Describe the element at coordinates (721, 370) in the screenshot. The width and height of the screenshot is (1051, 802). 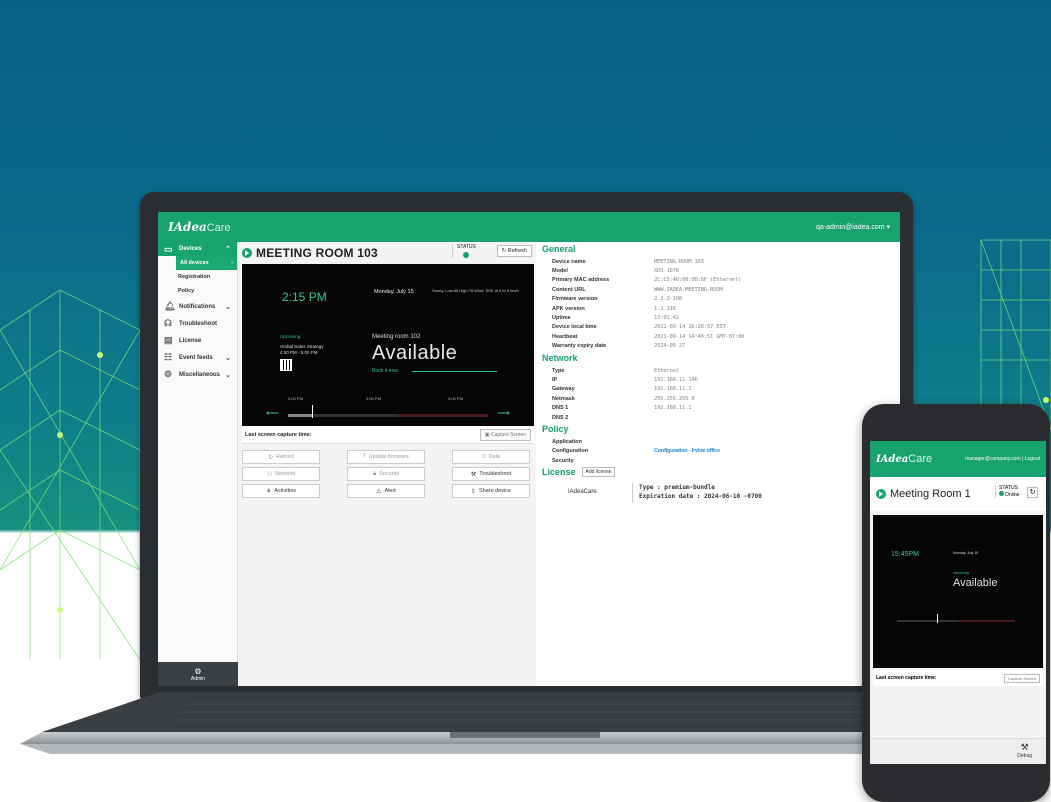
I see `detail-row: Type Ethernet` at that location.